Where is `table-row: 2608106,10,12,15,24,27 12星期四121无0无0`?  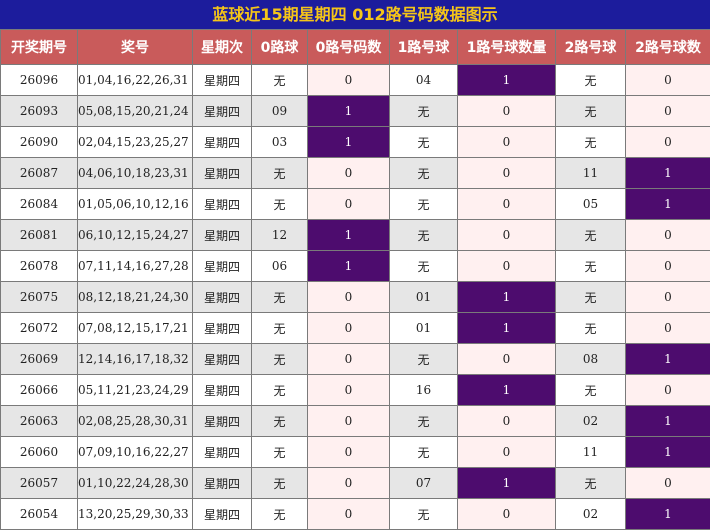
table-row: 2608106,10,12,15,24,27 12星期四121无0无0 is located at coordinates (355, 235).